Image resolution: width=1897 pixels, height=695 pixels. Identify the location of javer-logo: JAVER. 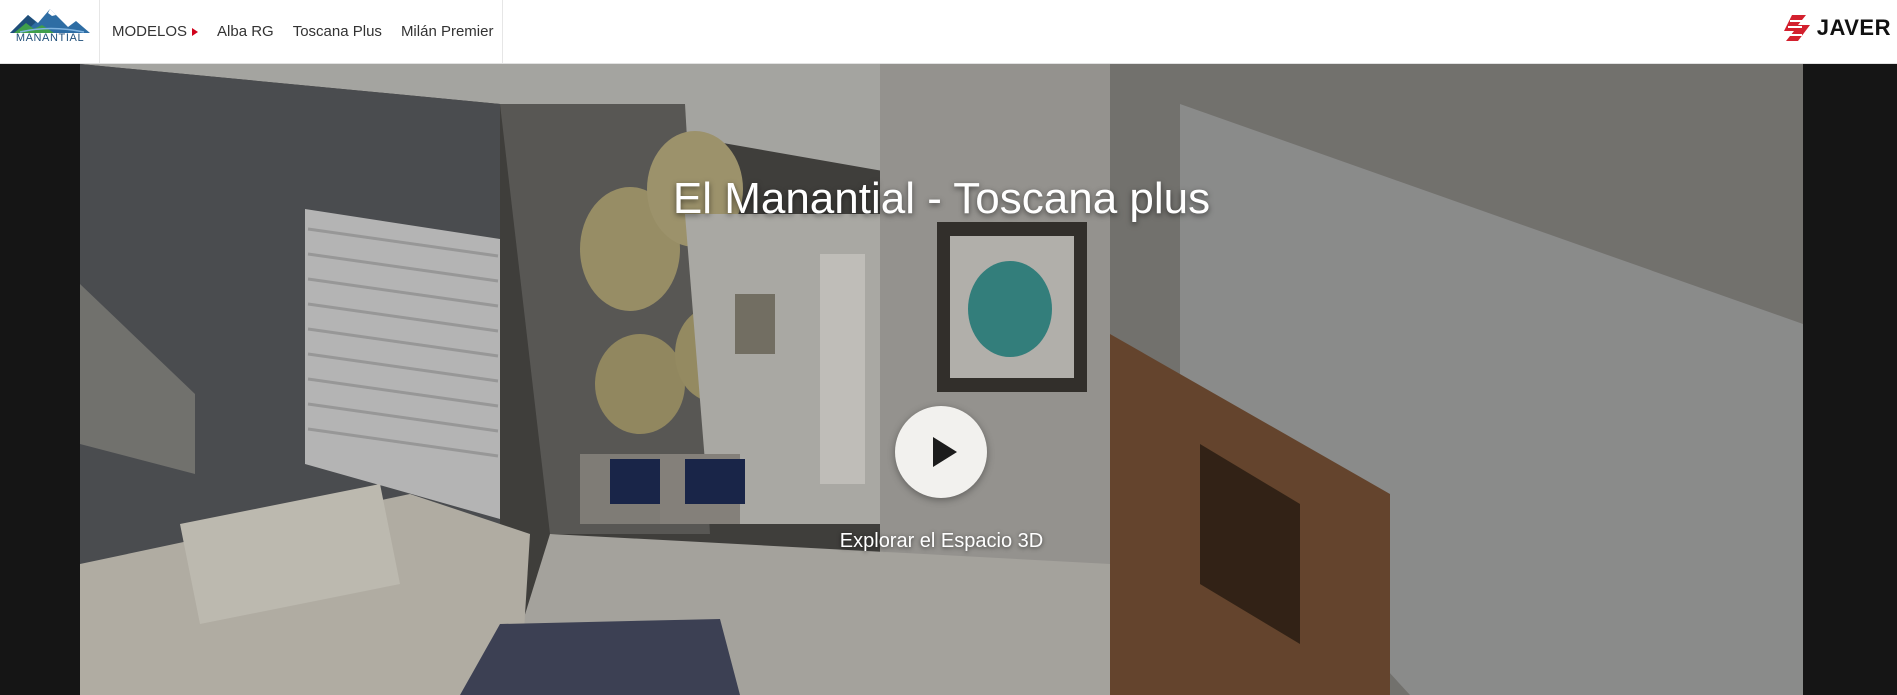
(1837, 28).